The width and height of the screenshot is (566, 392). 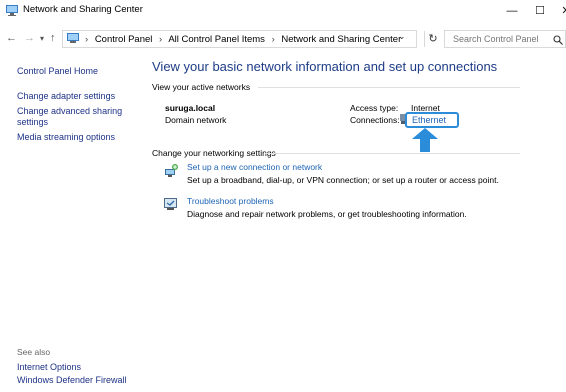 I want to click on address-dropdown-button: ⌄, so click(x=402, y=36).